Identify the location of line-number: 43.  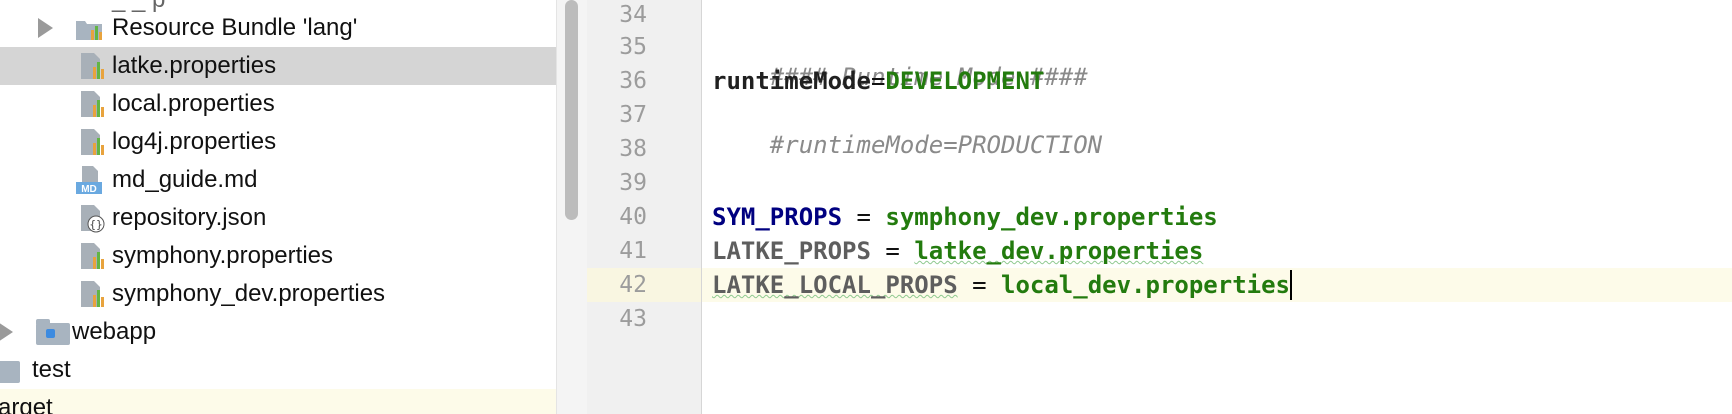
(633, 319).